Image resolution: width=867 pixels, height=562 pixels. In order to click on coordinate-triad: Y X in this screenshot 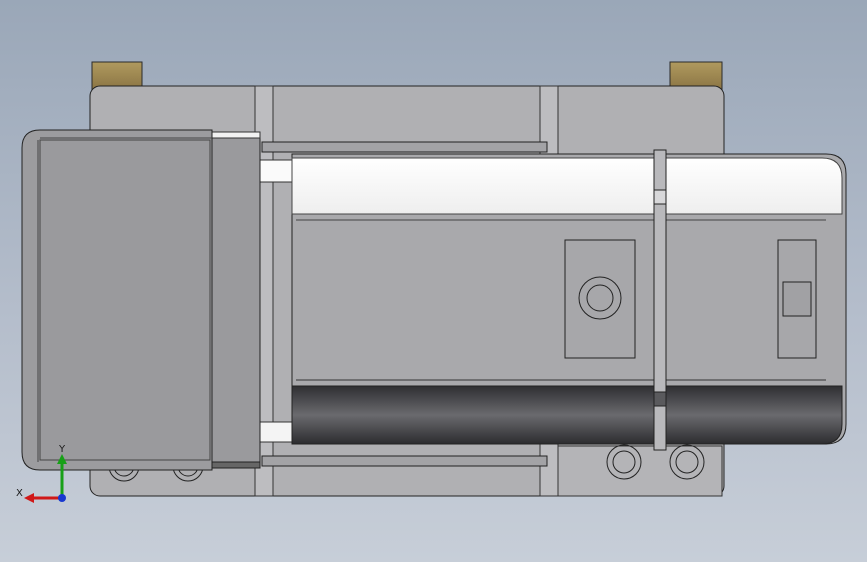, I will do `click(47, 475)`.